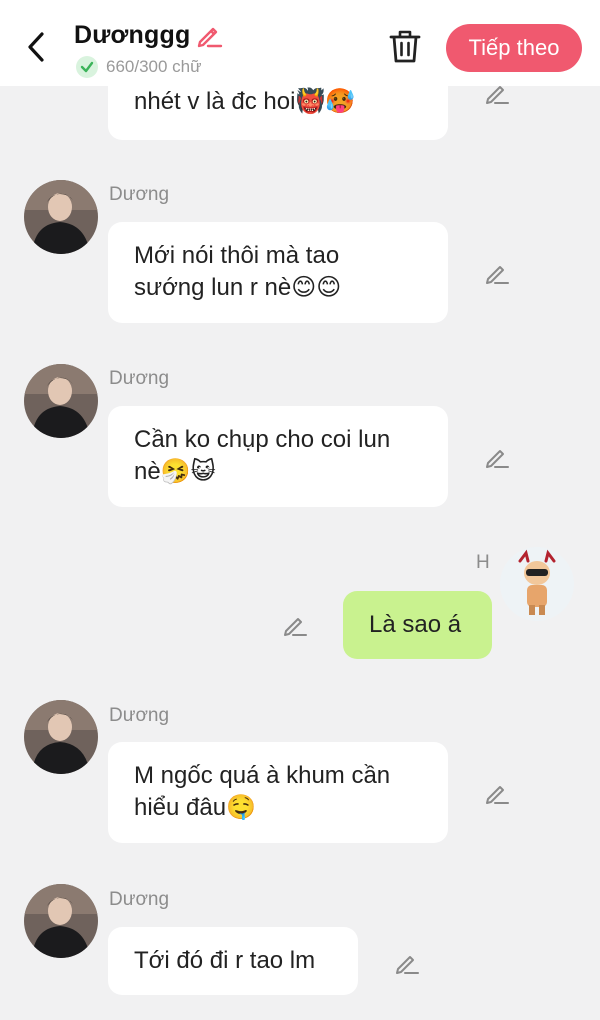 Image resolution: width=600 pixels, height=1020 pixels. I want to click on my-message-bubble: Là sao á, so click(417, 625).